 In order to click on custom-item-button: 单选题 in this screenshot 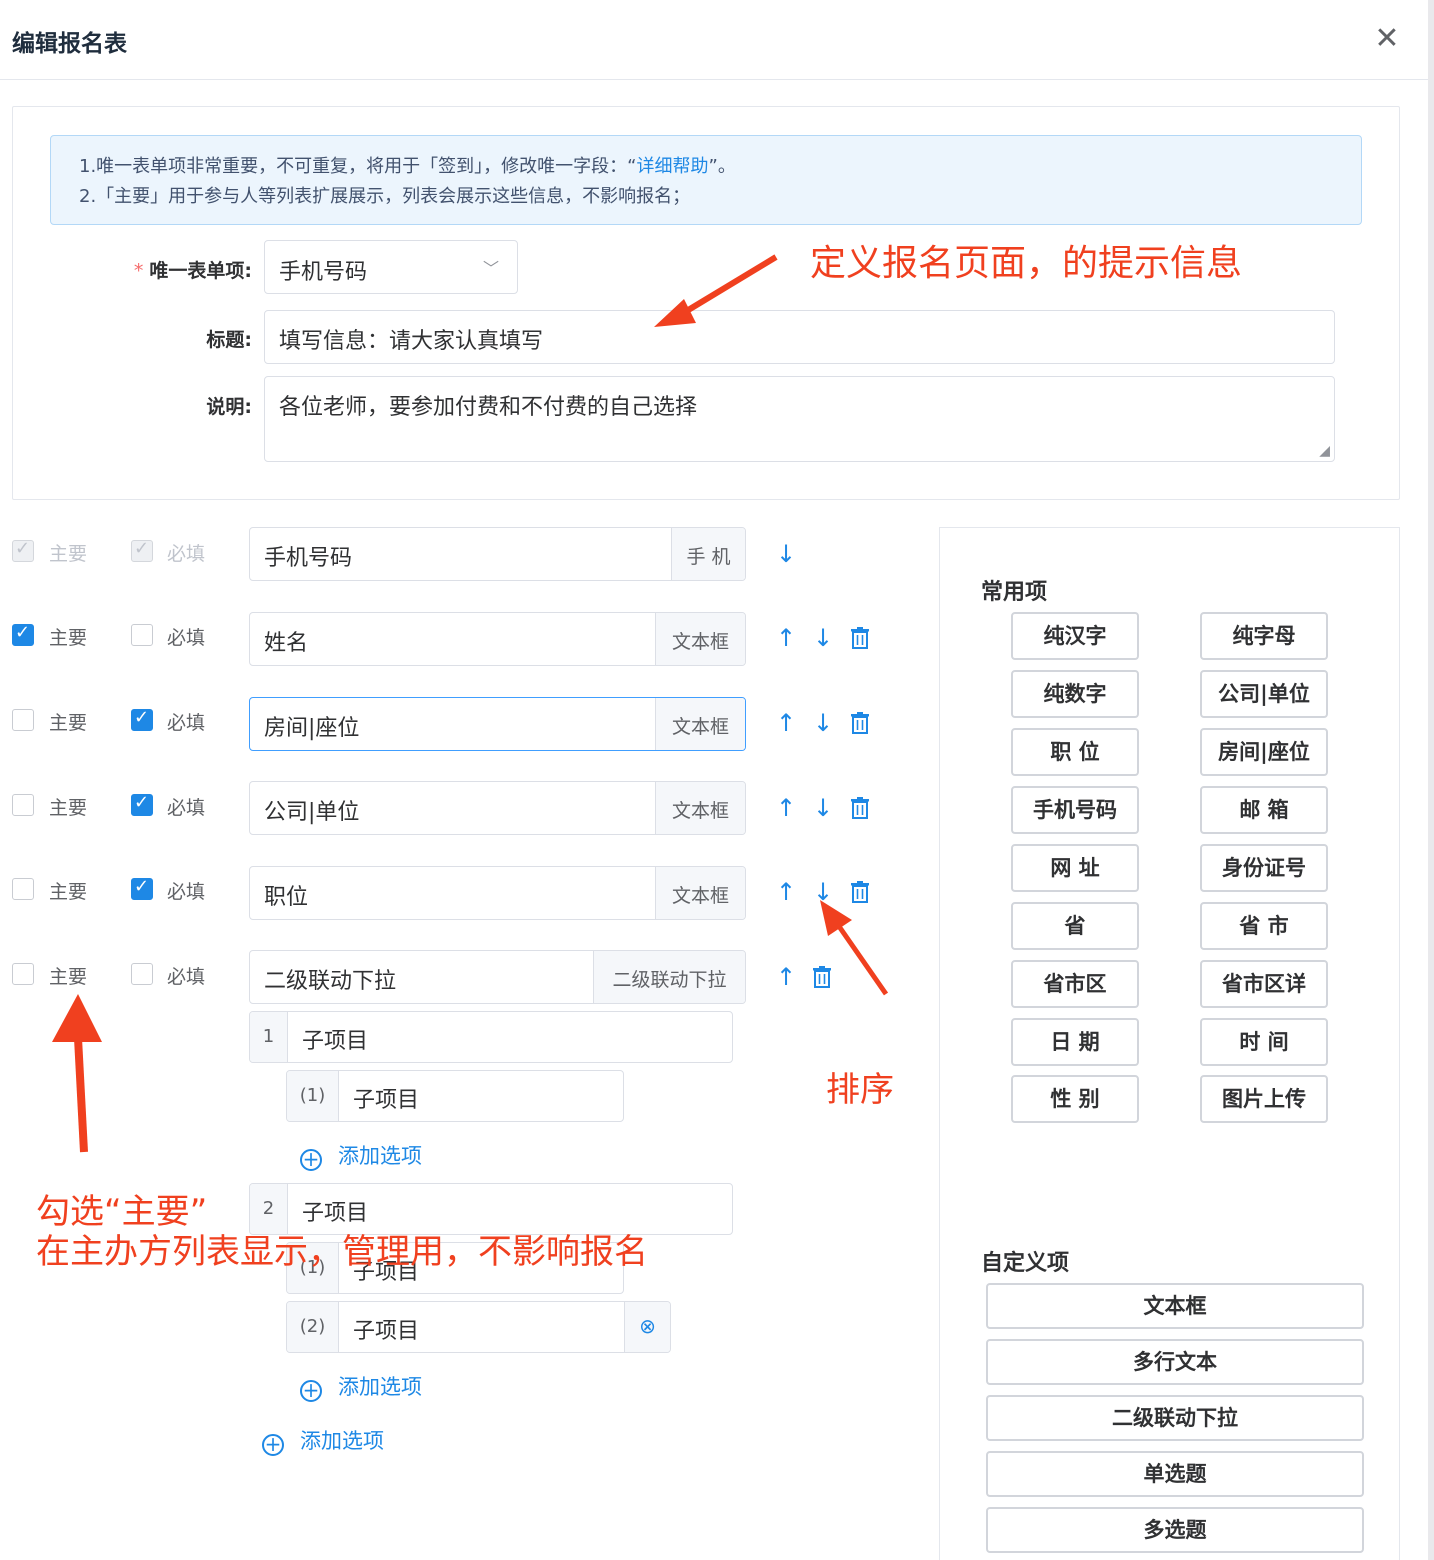, I will do `click(1175, 1474)`.